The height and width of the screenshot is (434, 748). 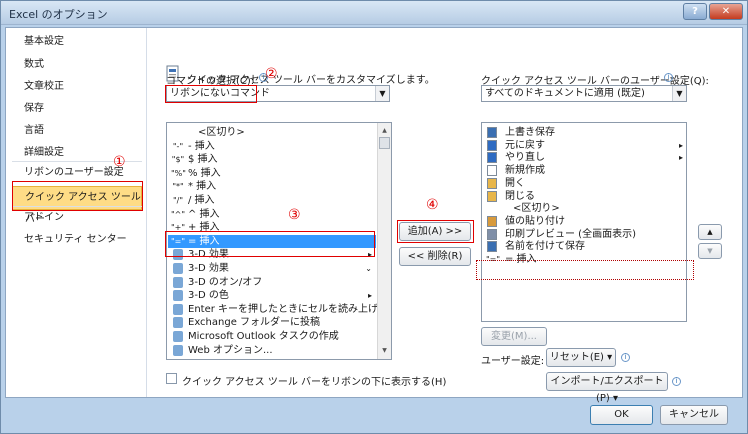 I want to click on command-label: 3-D 効果, so click(x=208, y=268).